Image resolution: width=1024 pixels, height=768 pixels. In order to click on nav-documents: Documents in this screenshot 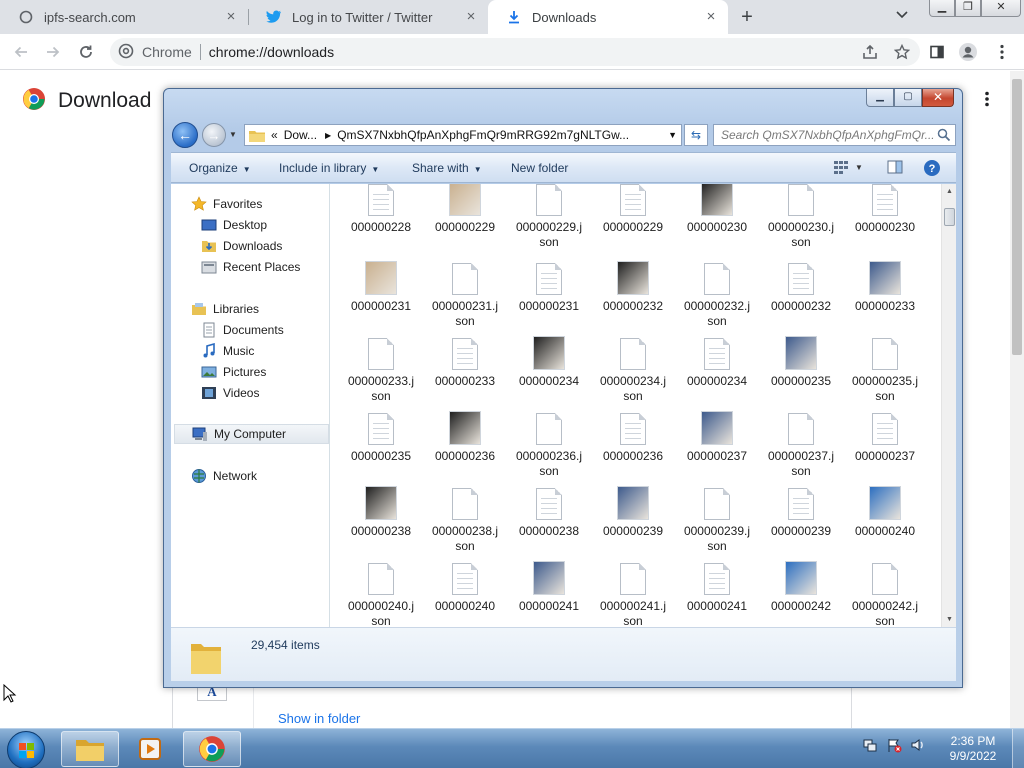, I will do `click(242, 330)`.